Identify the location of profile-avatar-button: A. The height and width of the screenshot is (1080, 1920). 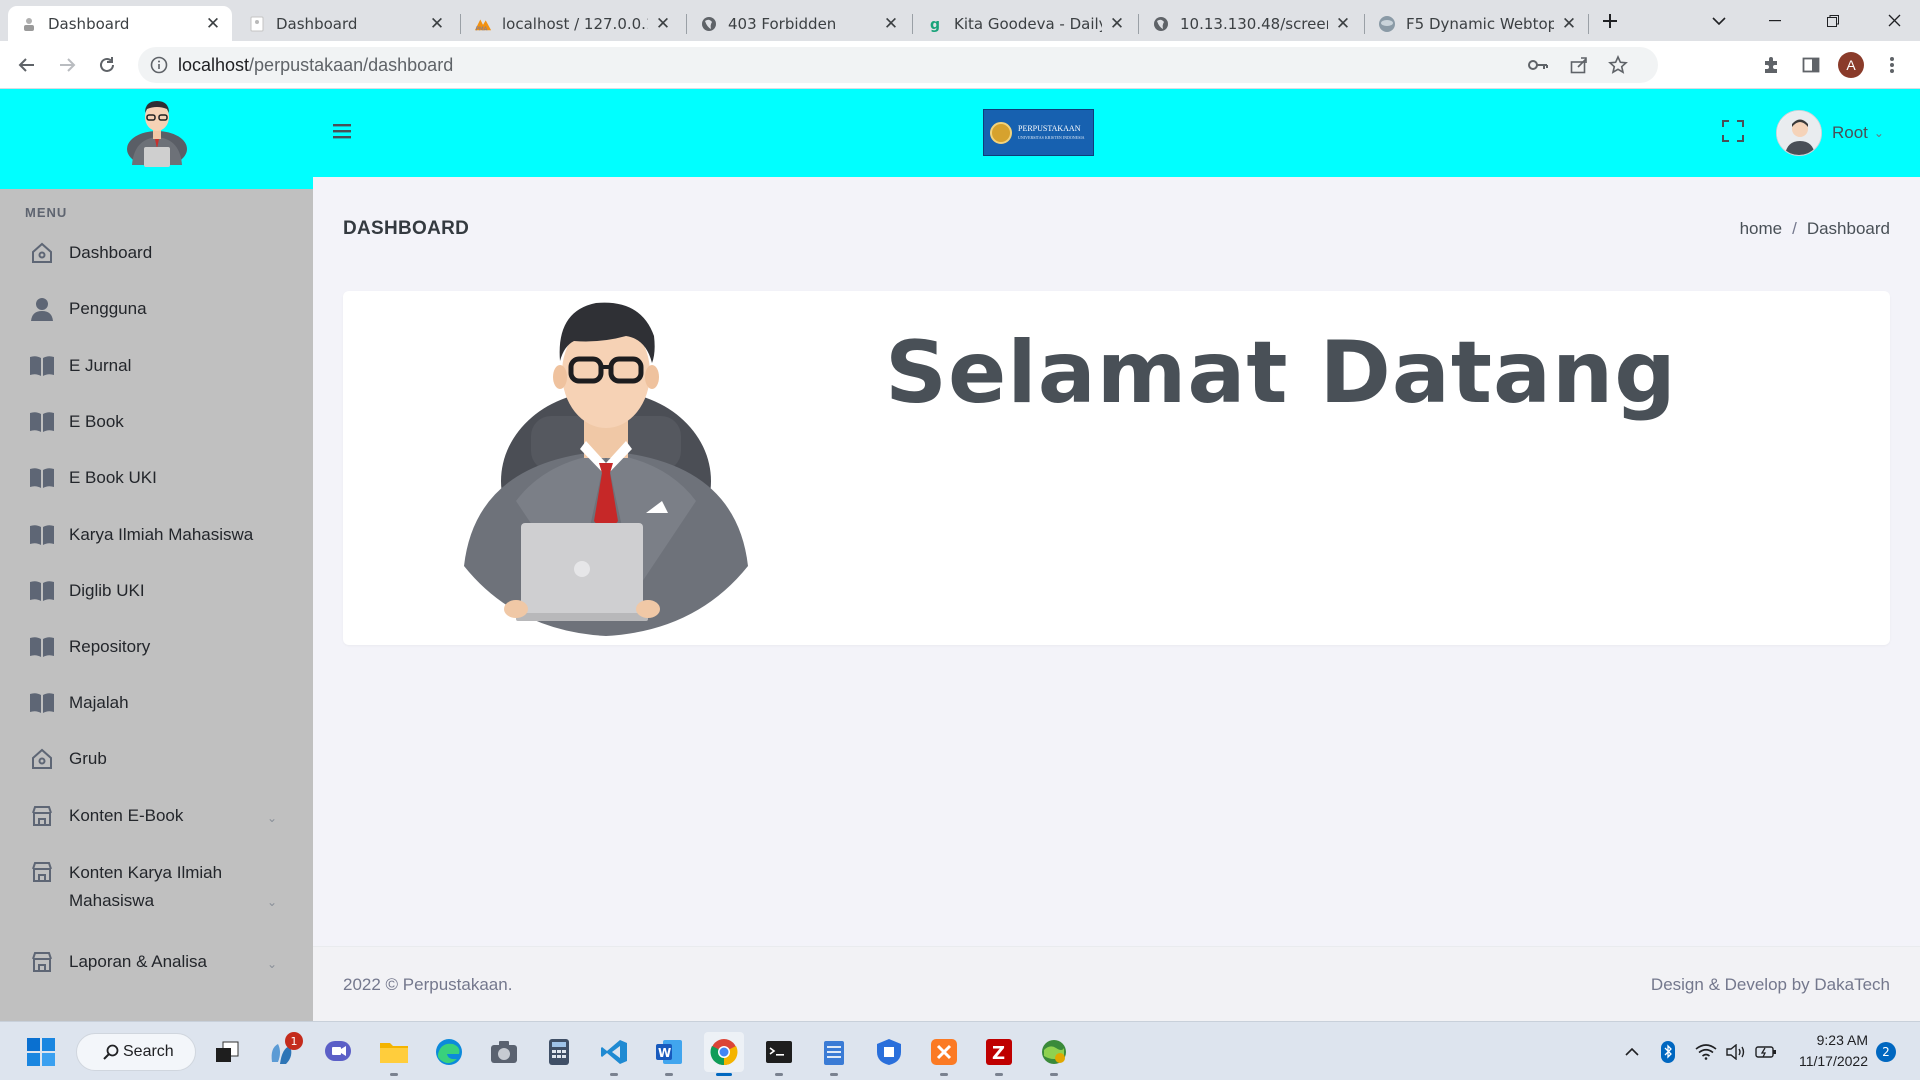
(1851, 65).